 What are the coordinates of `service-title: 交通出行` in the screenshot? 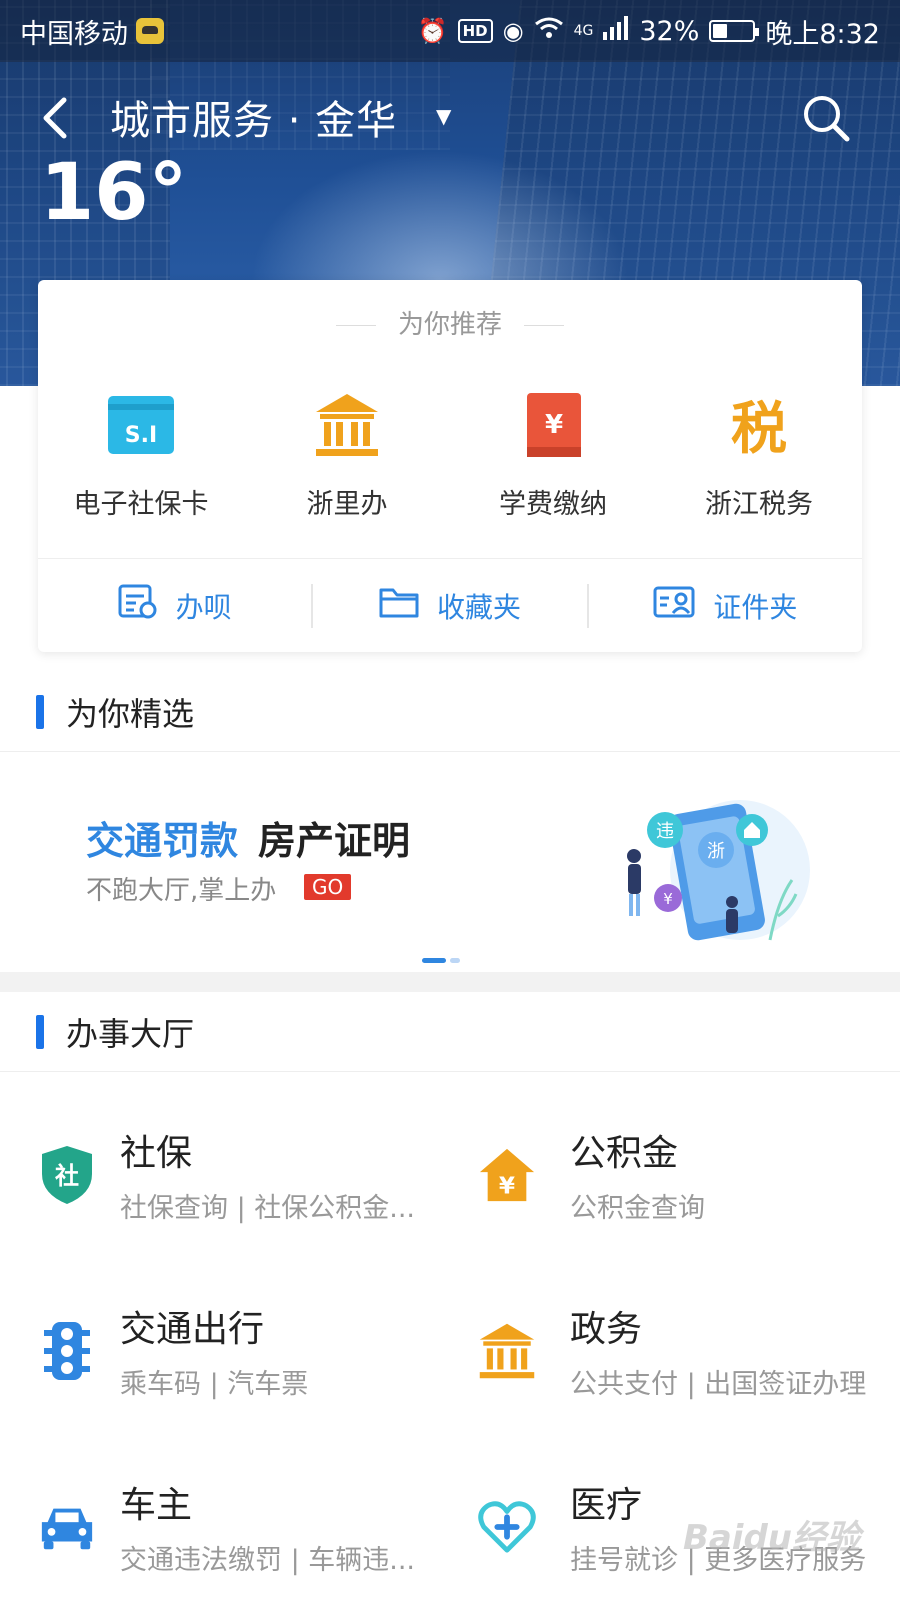 It's located at (192, 1329).